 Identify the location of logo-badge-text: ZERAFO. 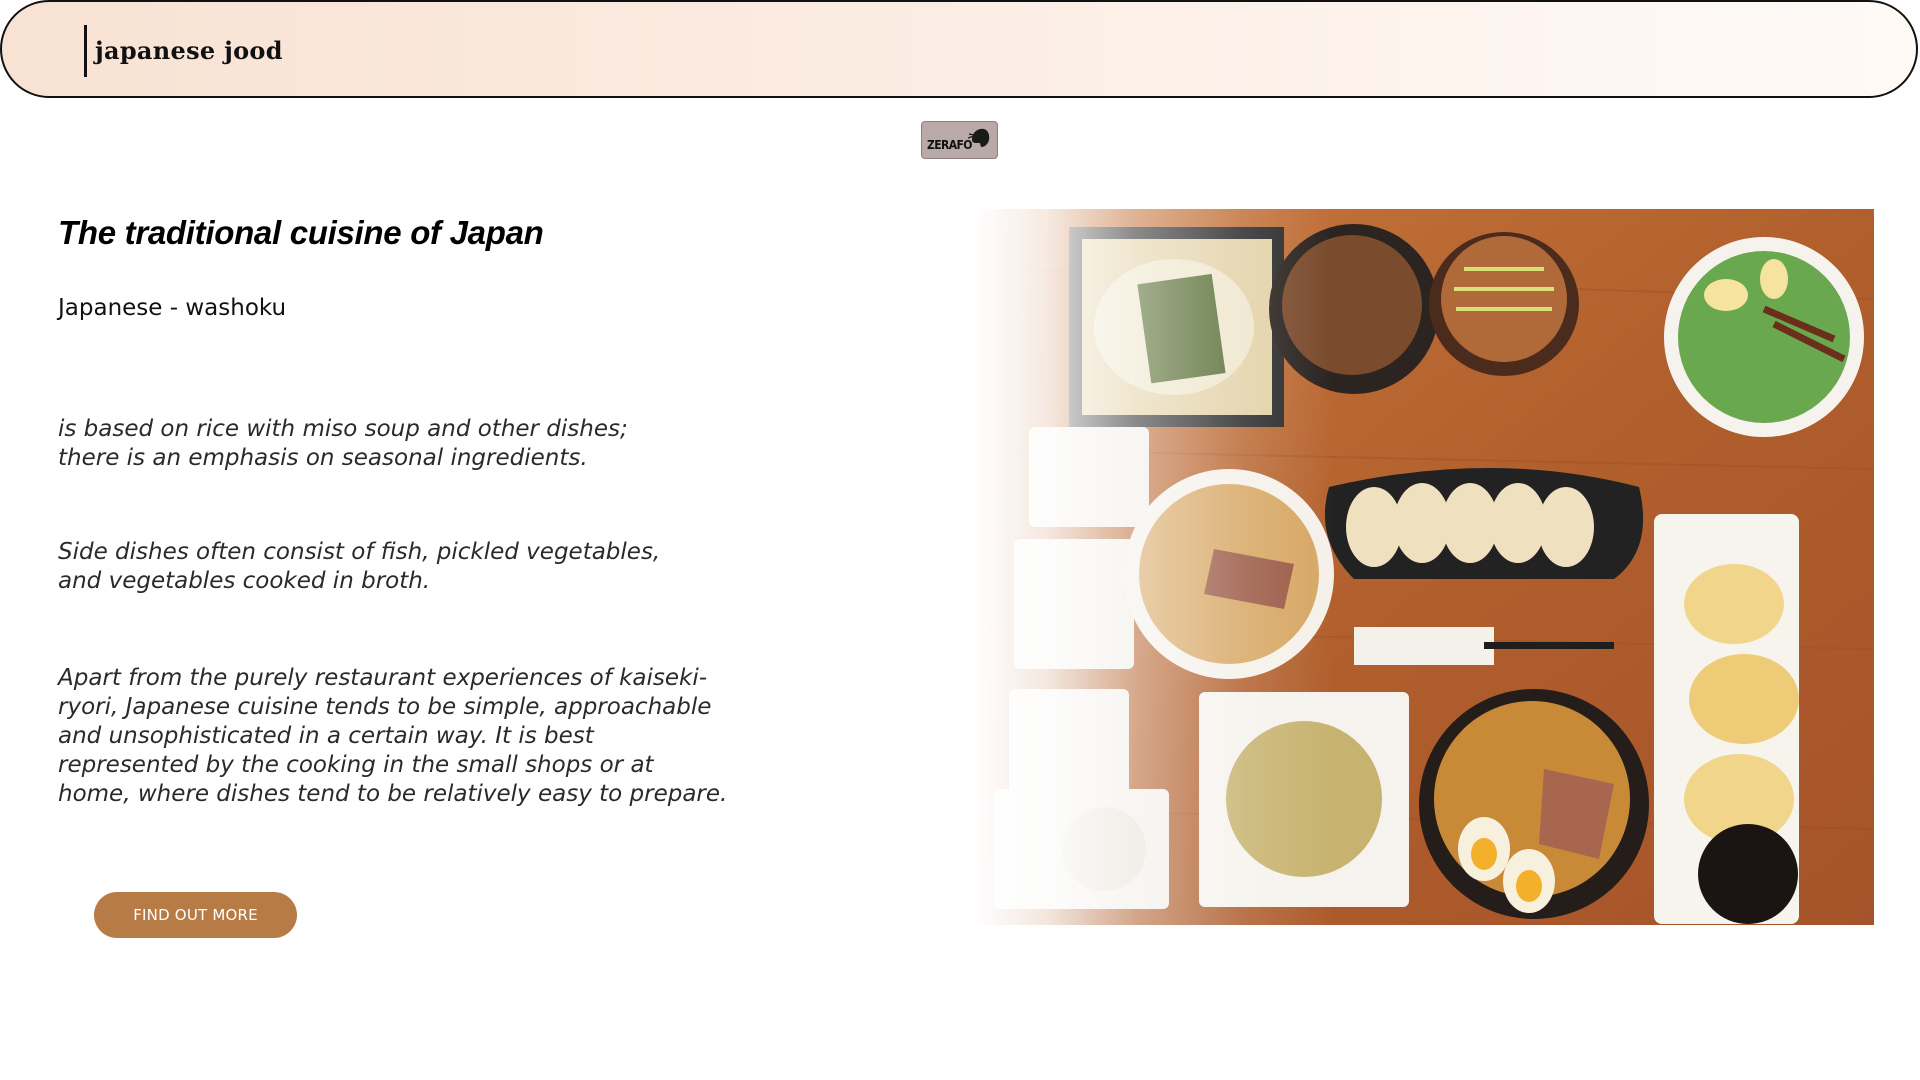
(949, 145).